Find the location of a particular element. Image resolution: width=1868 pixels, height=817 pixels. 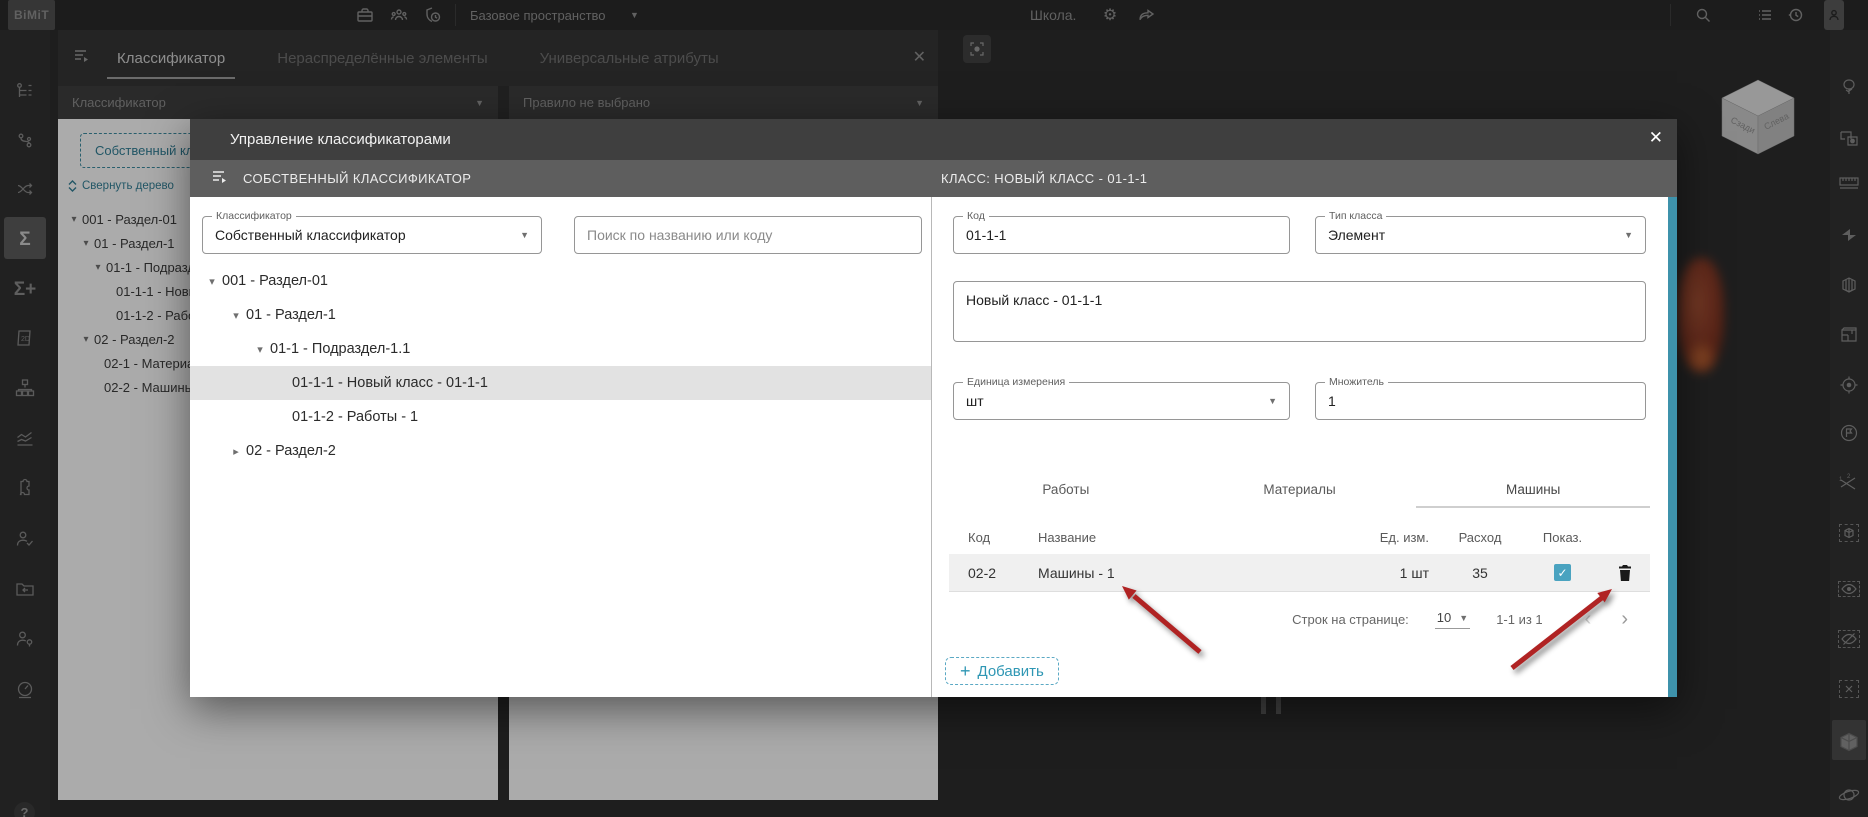

tab-materials: Материалы is located at coordinates (1300, 495).